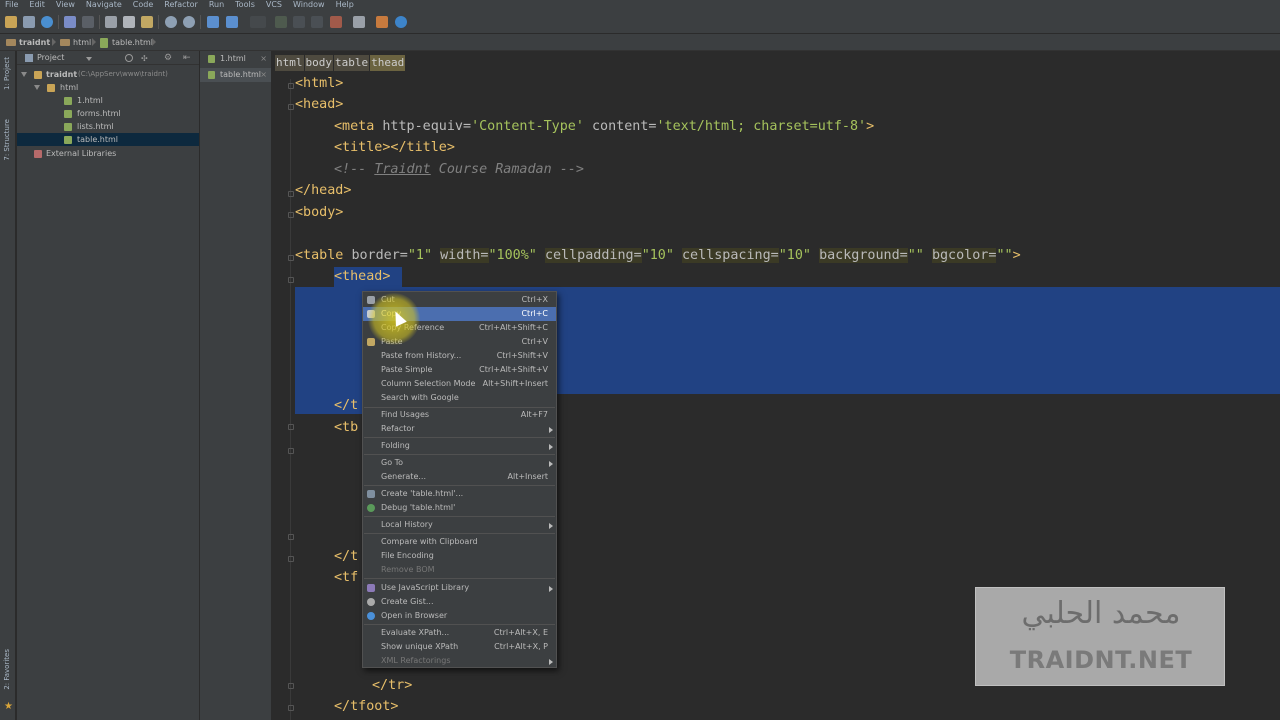  I want to click on forward-icon, so click(232, 22).